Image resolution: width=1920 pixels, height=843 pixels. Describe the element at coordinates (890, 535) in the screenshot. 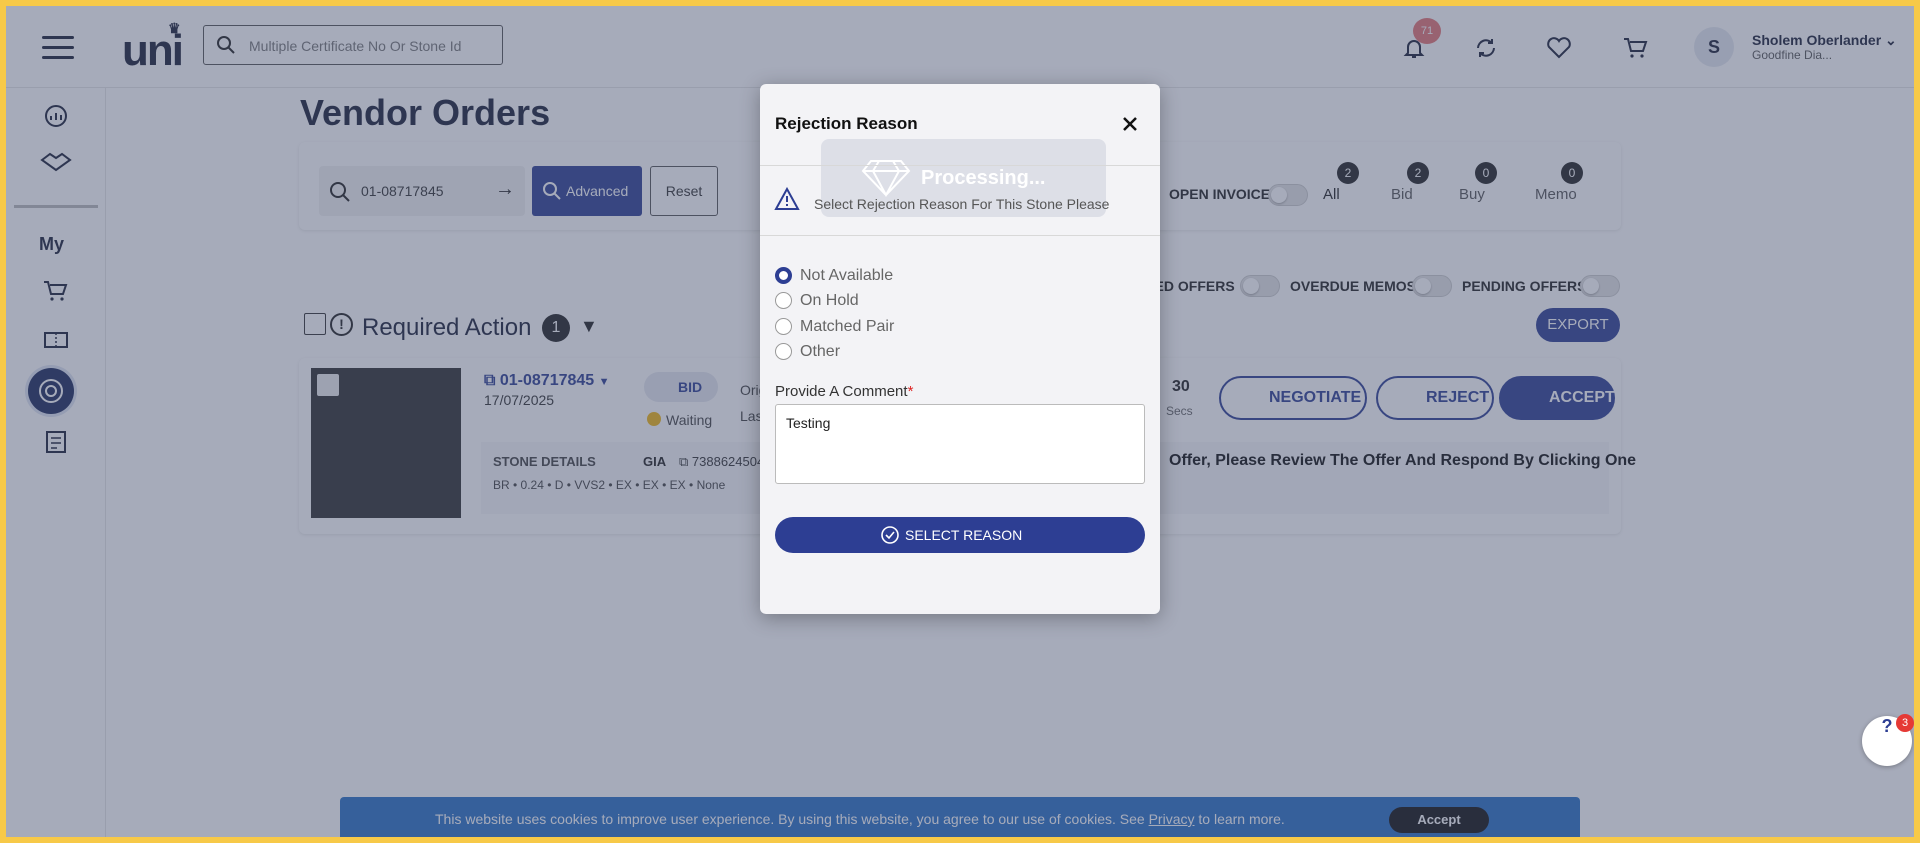

I see `check-circle-icon` at that location.